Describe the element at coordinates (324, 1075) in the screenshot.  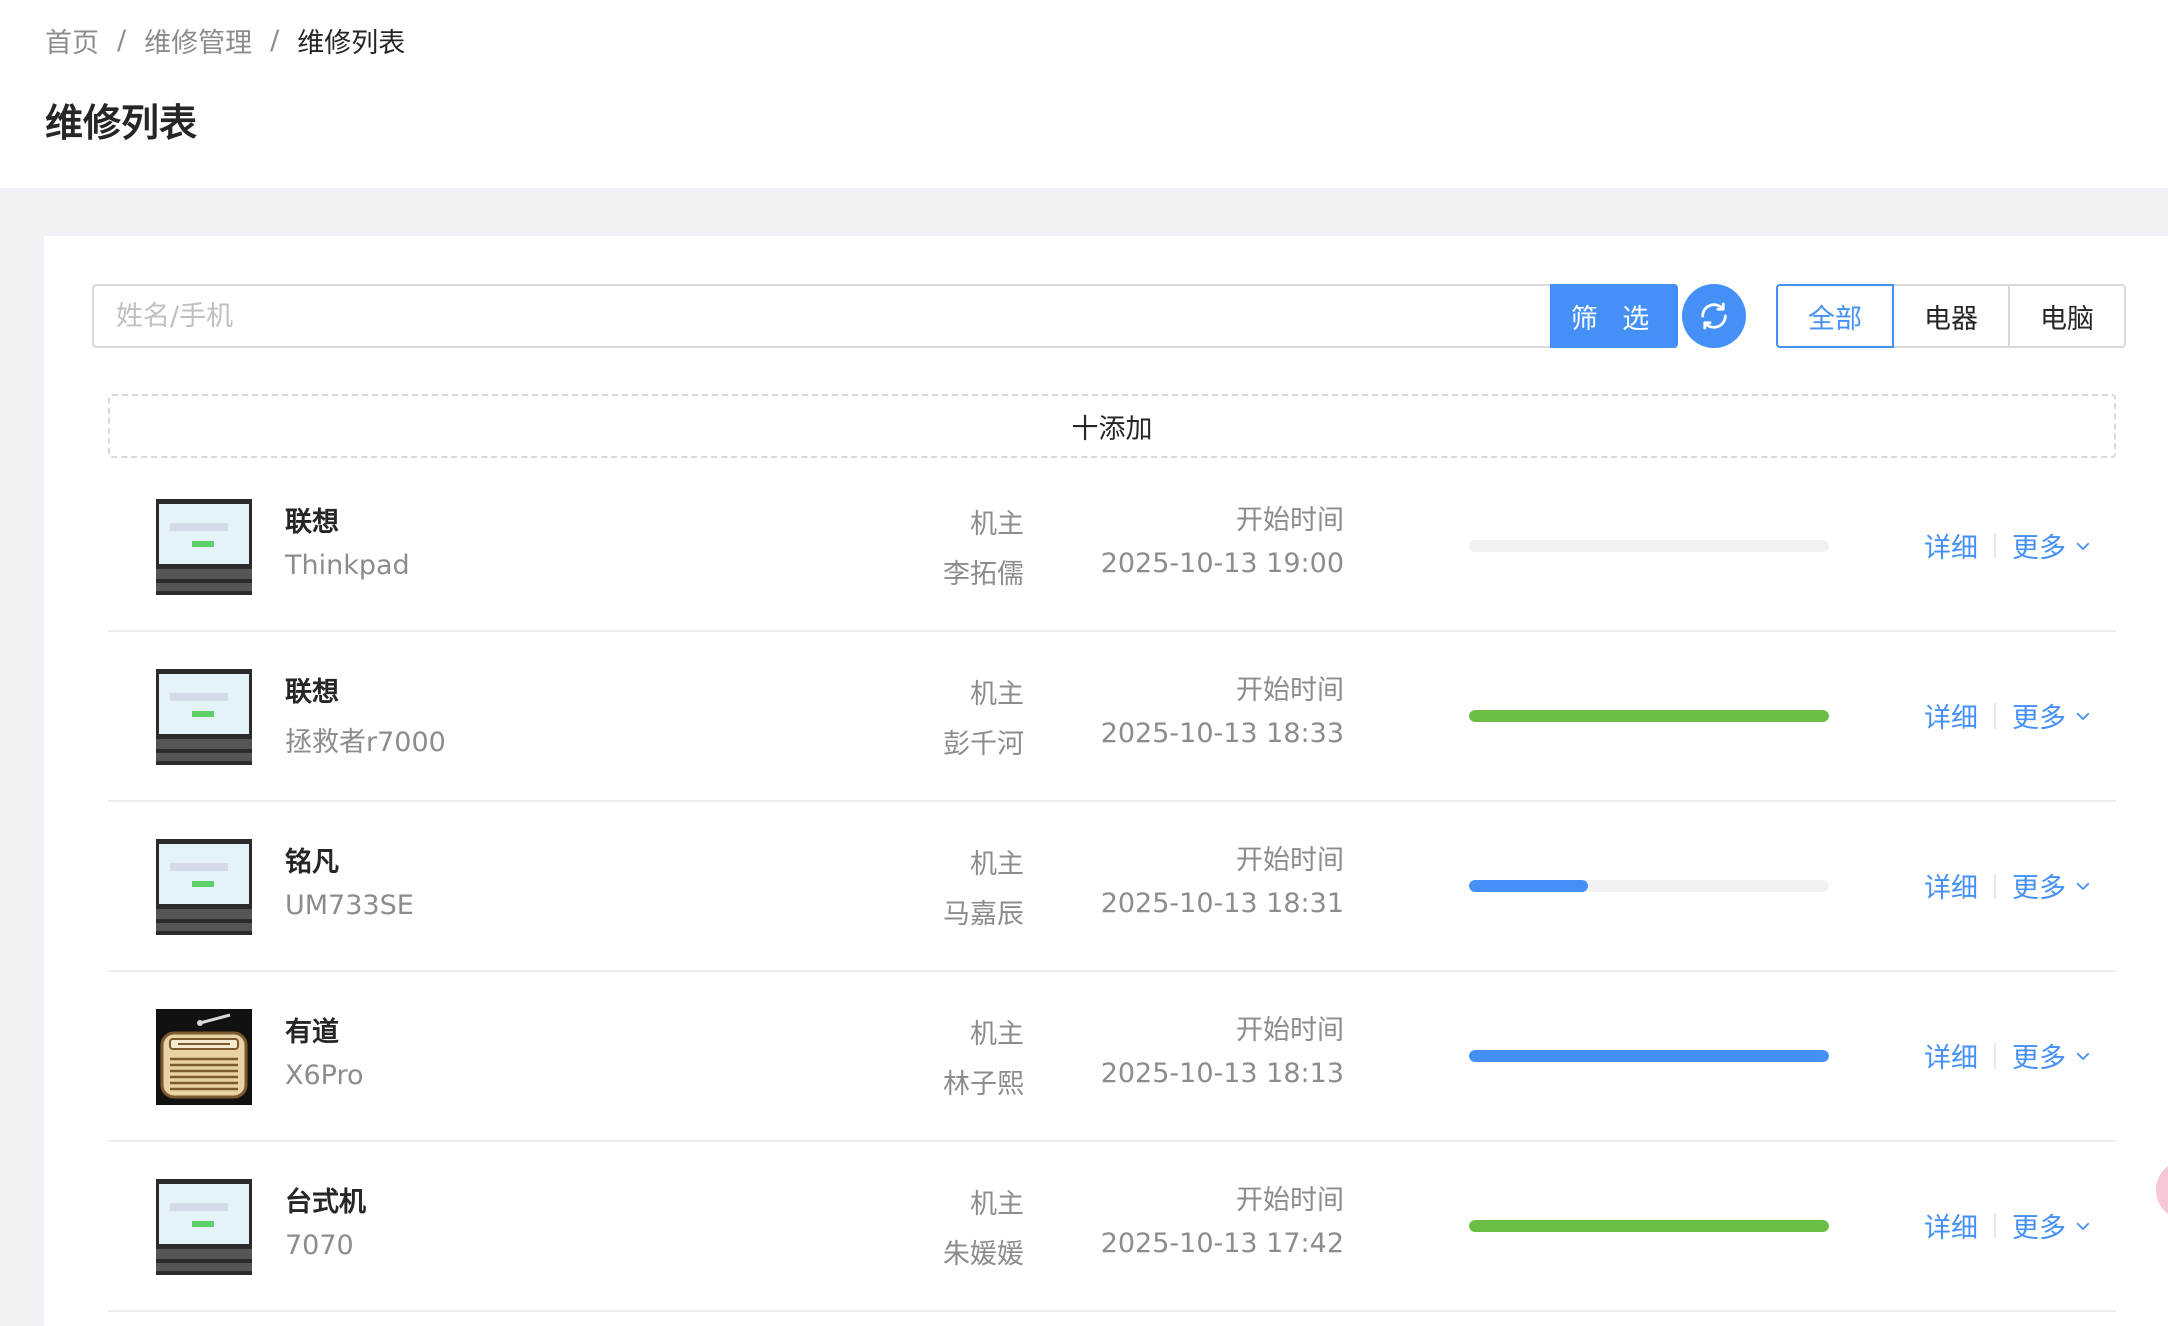
I see `device-model: X6Pro` at that location.